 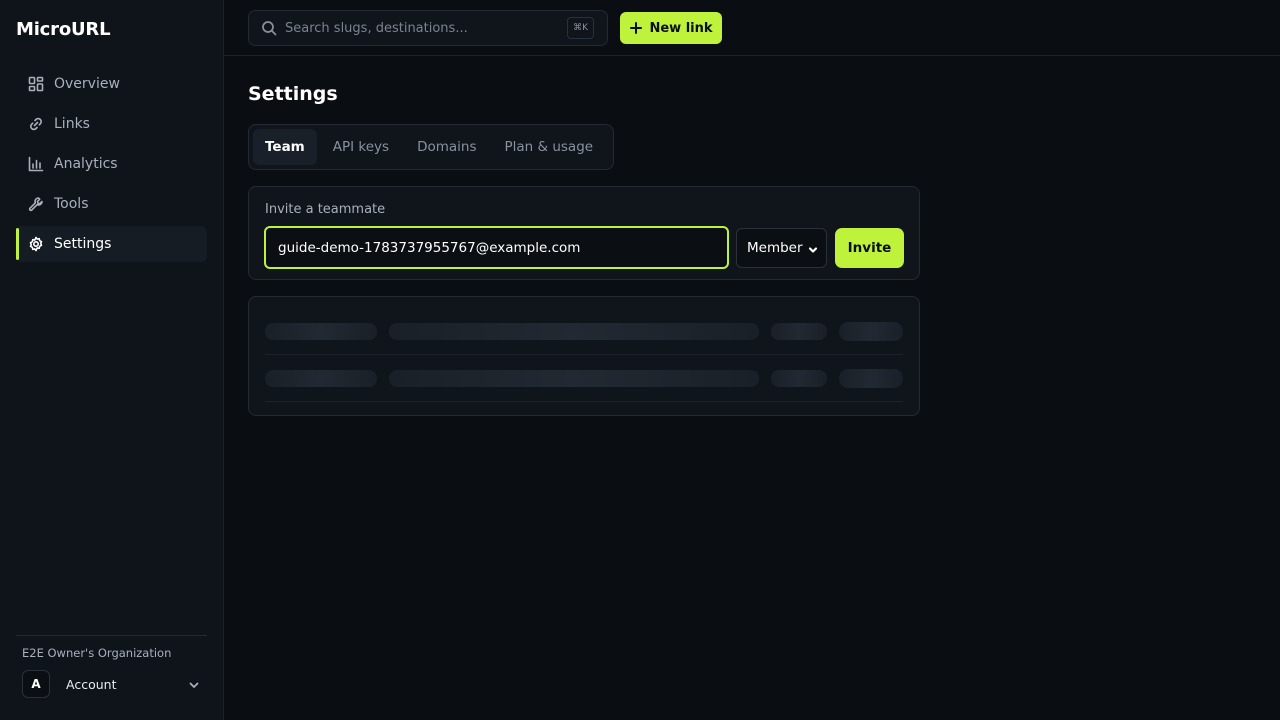 What do you see at coordinates (86, 164) in the screenshot?
I see `sidebar-item-label: Analytics` at bounding box center [86, 164].